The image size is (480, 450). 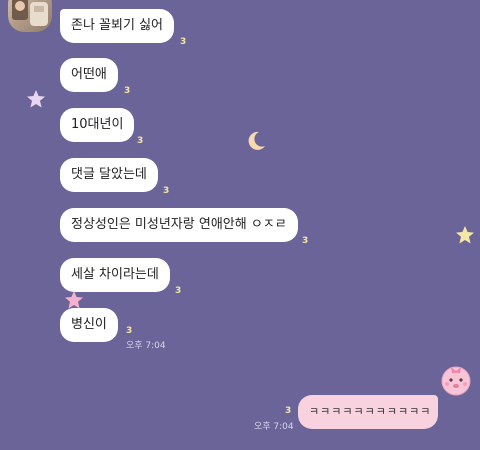 What do you see at coordinates (89, 75) in the screenshot?
I see `message-bubble: 어떤애` at bounding box center [89, 75].